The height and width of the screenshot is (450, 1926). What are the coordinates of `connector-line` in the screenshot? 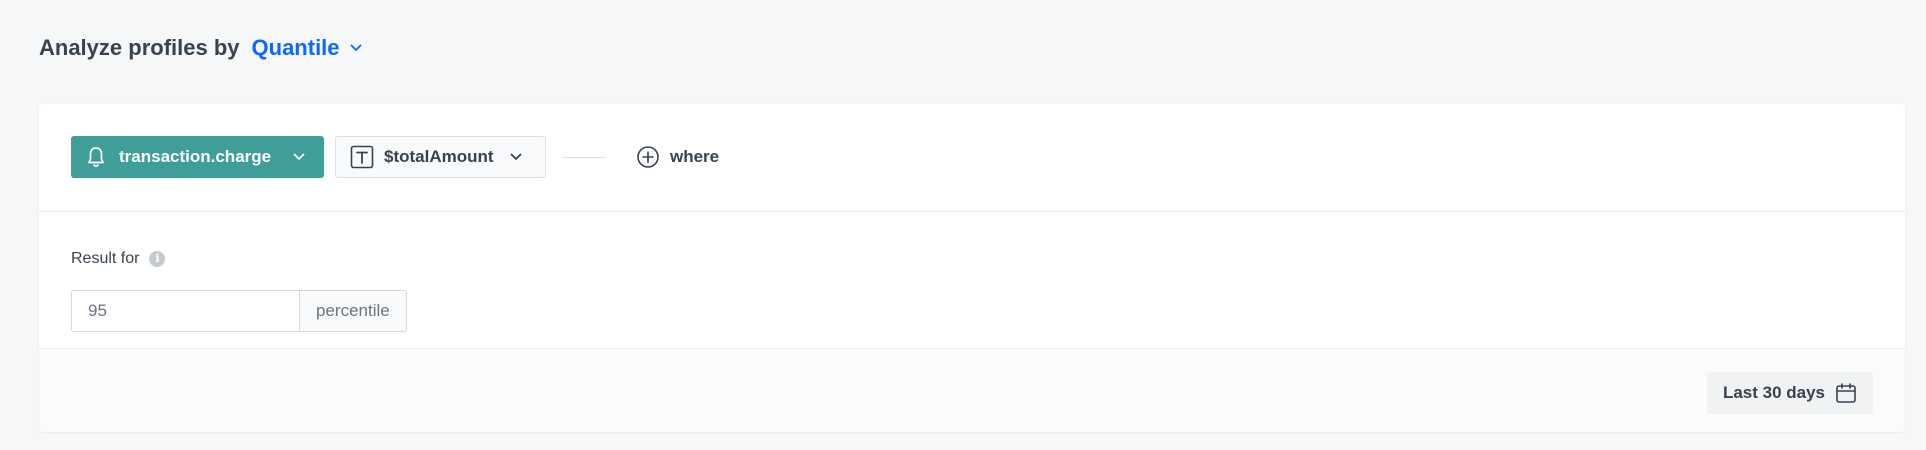 It's located at (584, 157).